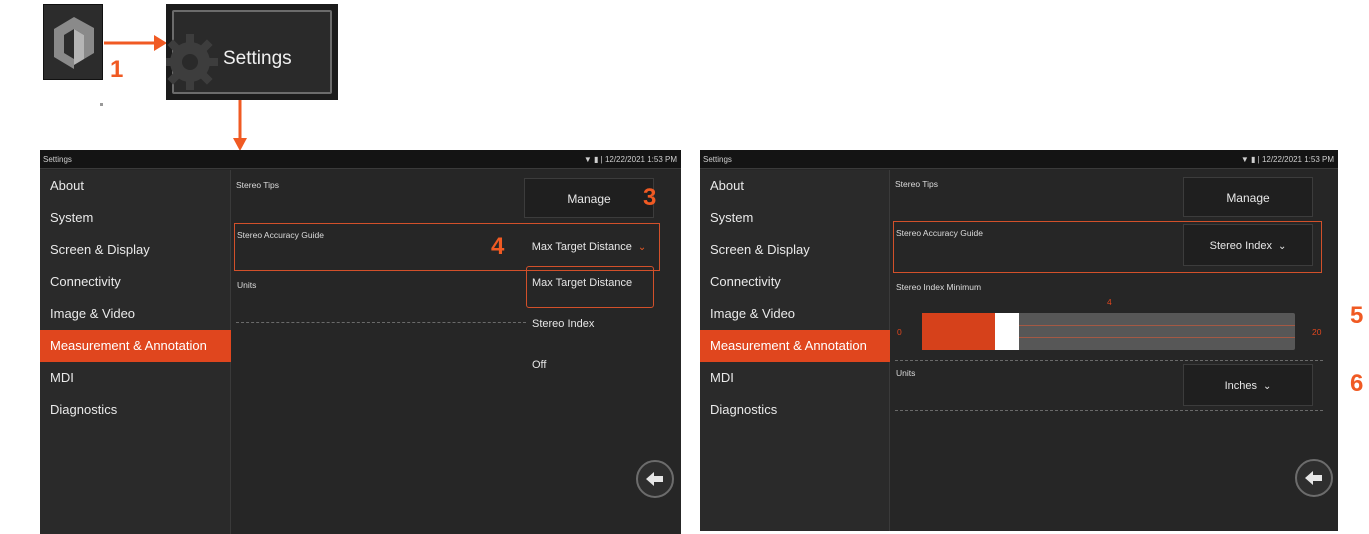 This screenshot has width=1369, height=534. I want to click on flow-arrow-down, so click(240, 125).